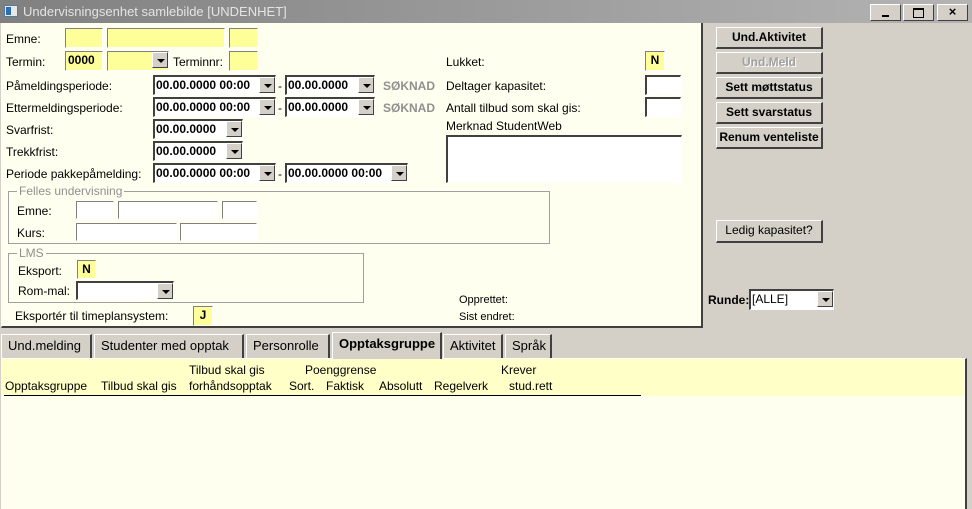 This screenshot has width=972, height=509. I want to click on lms-group: LMS Eksport: N Rom-mal:, so click(186, 274).